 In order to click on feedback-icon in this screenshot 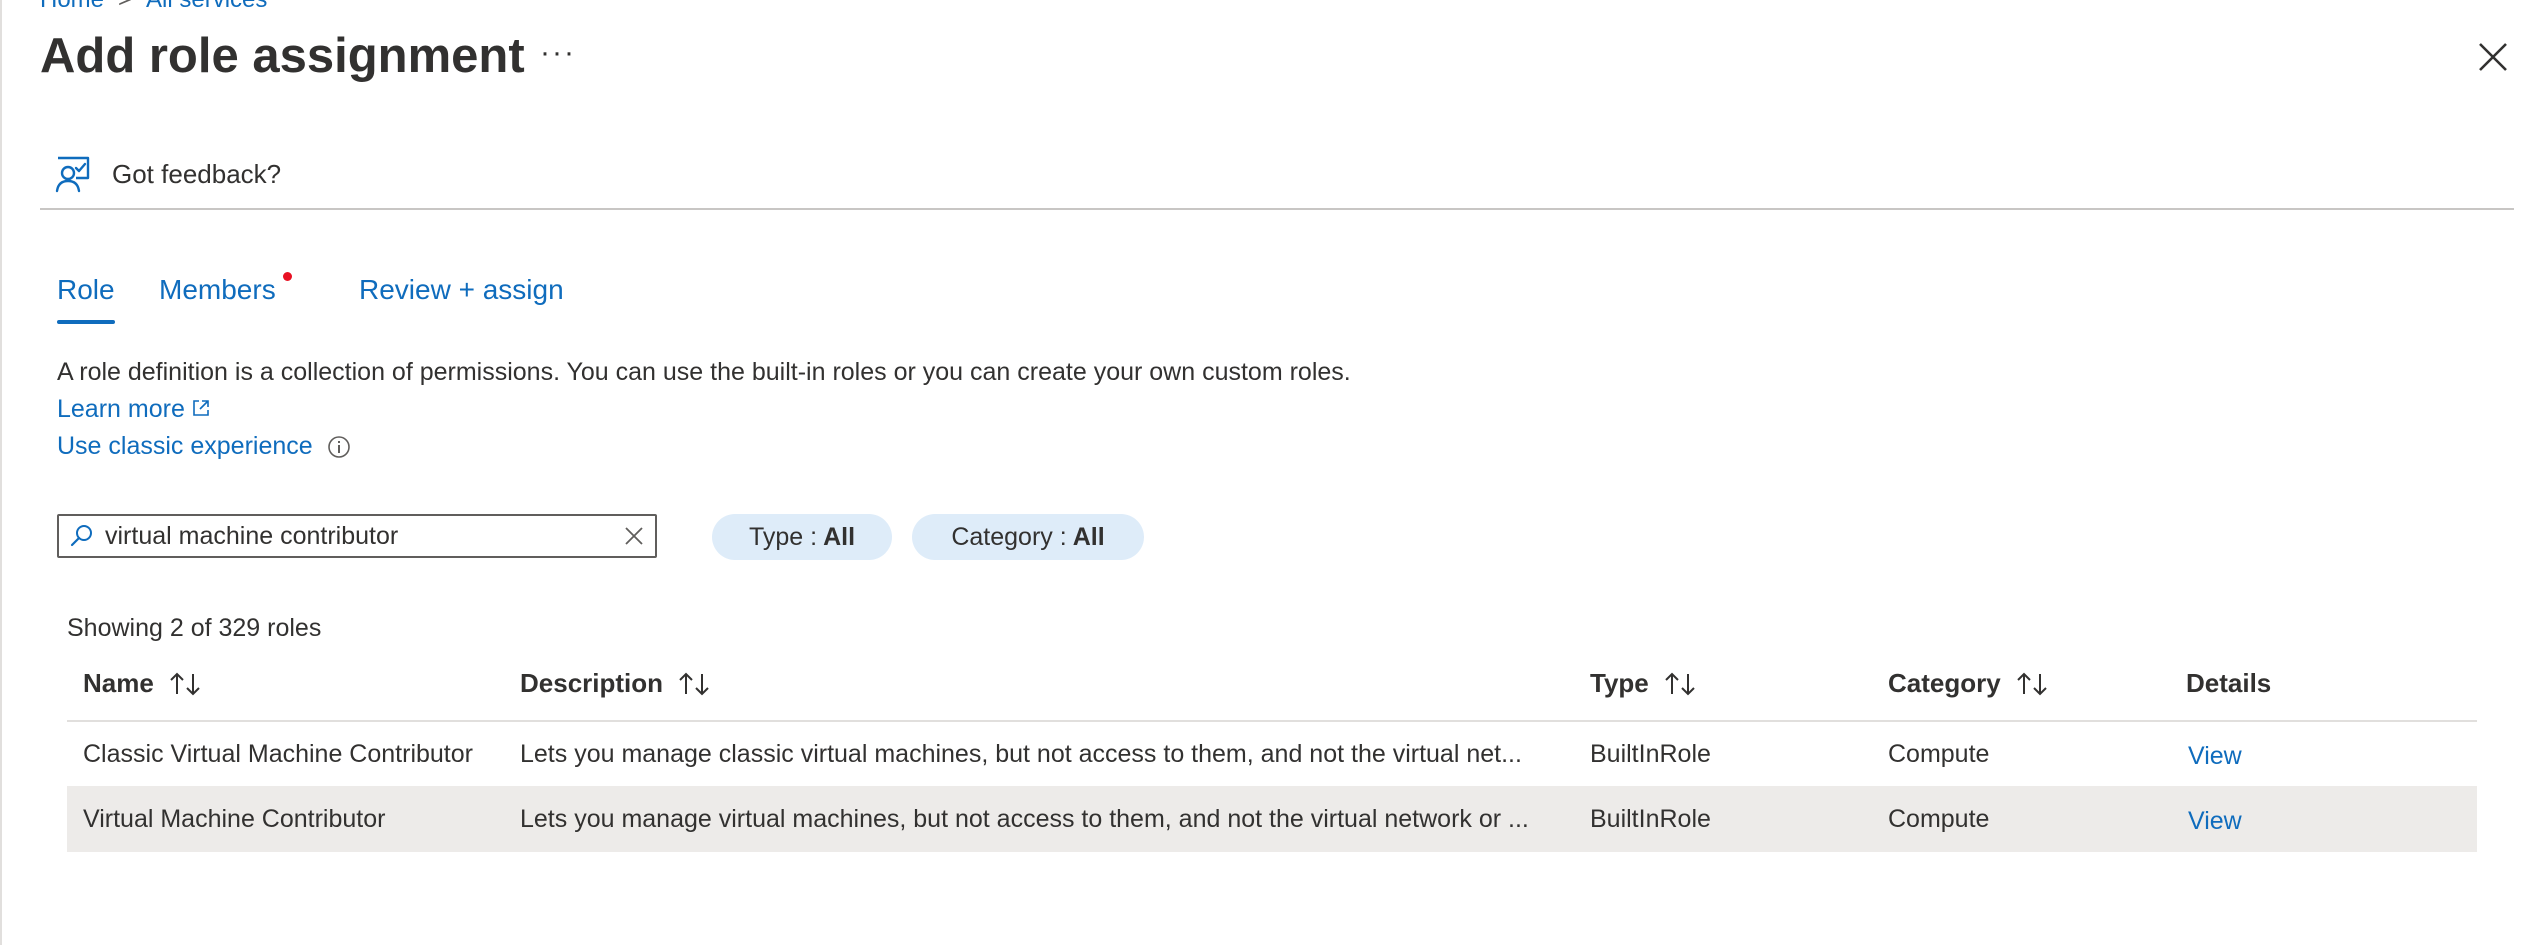, I will do `click(72, 174)`.